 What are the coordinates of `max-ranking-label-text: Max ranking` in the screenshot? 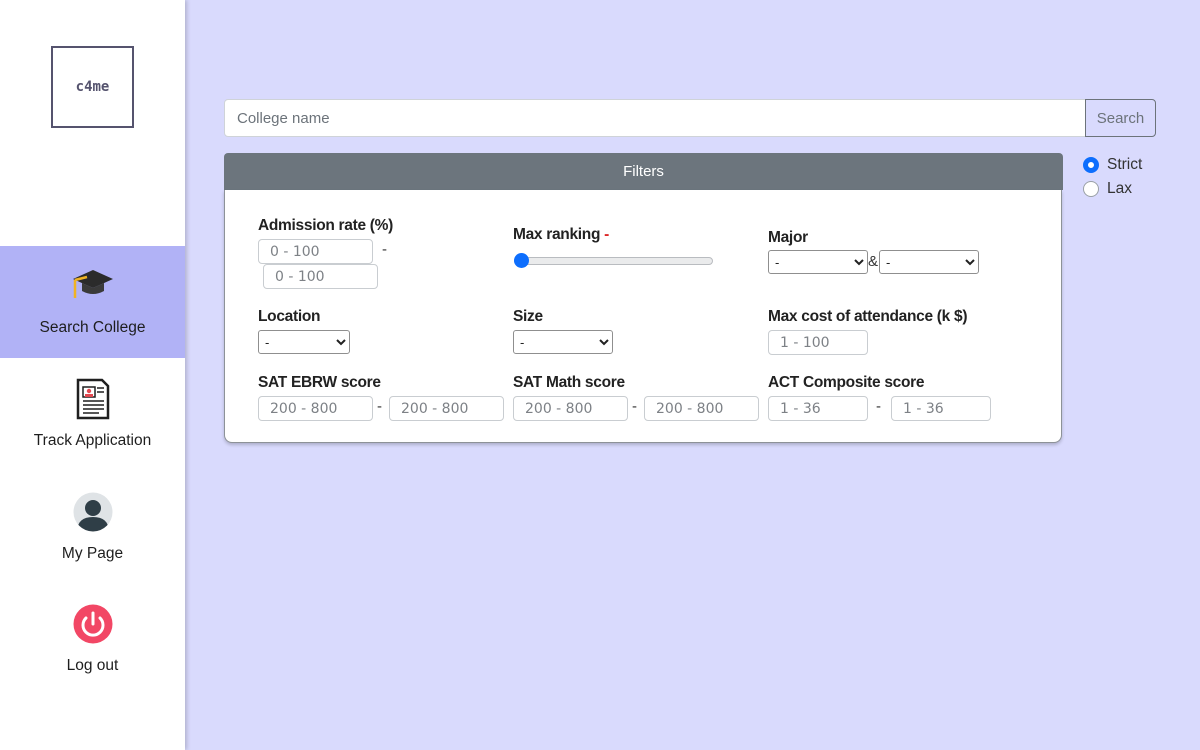 It's located at (557, 234).